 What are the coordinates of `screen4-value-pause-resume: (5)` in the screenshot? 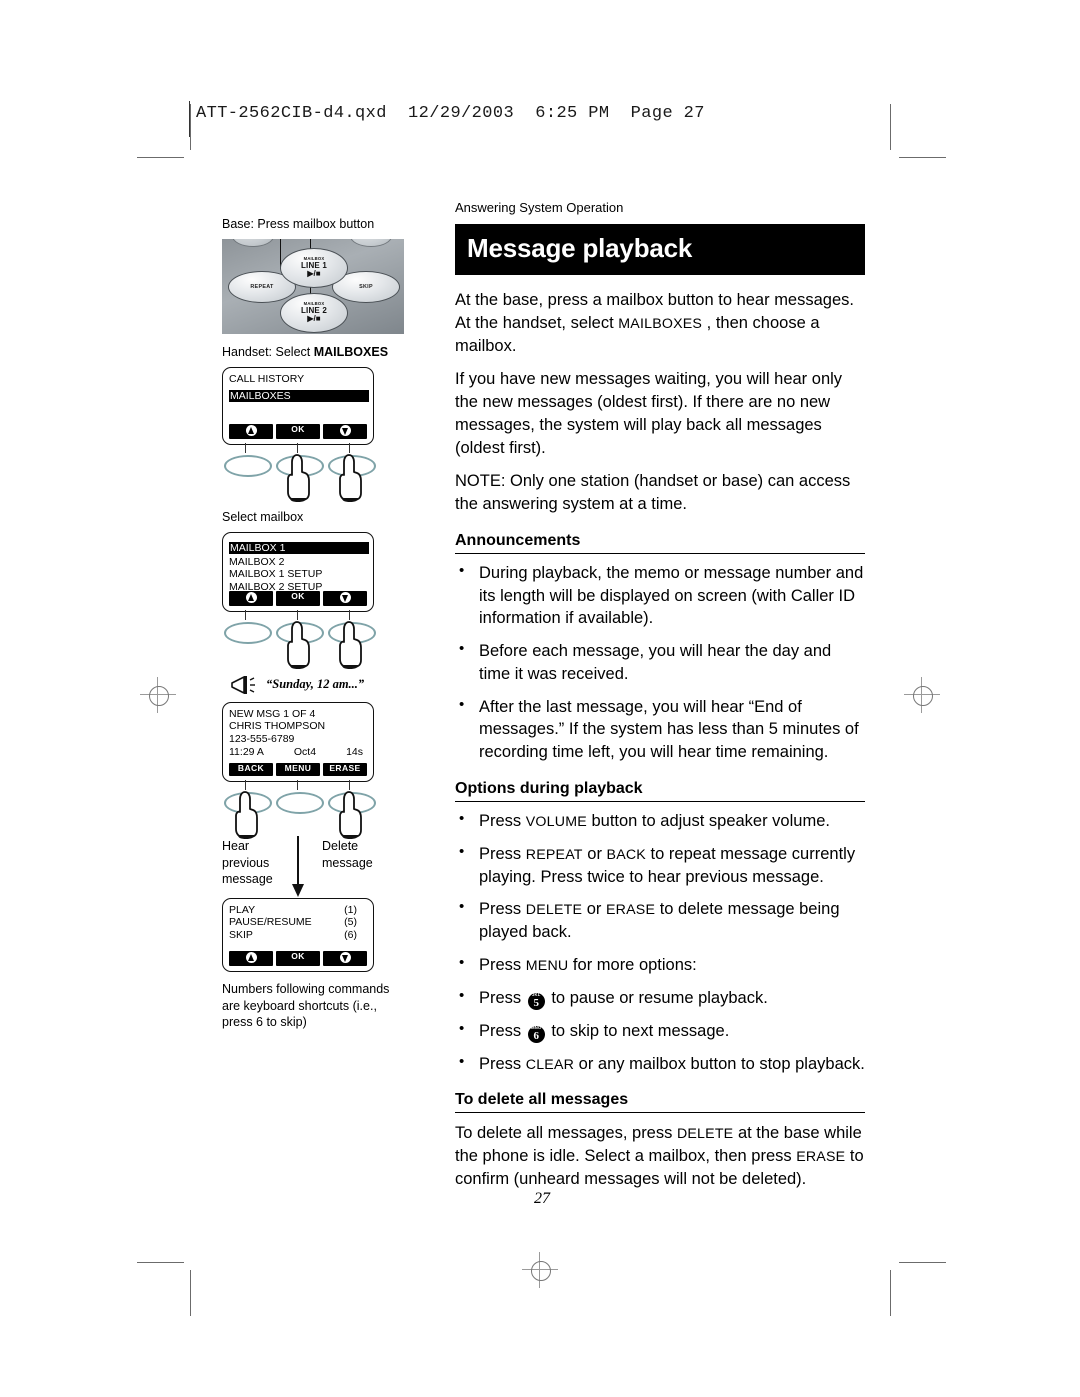 It's located at (350, 922).